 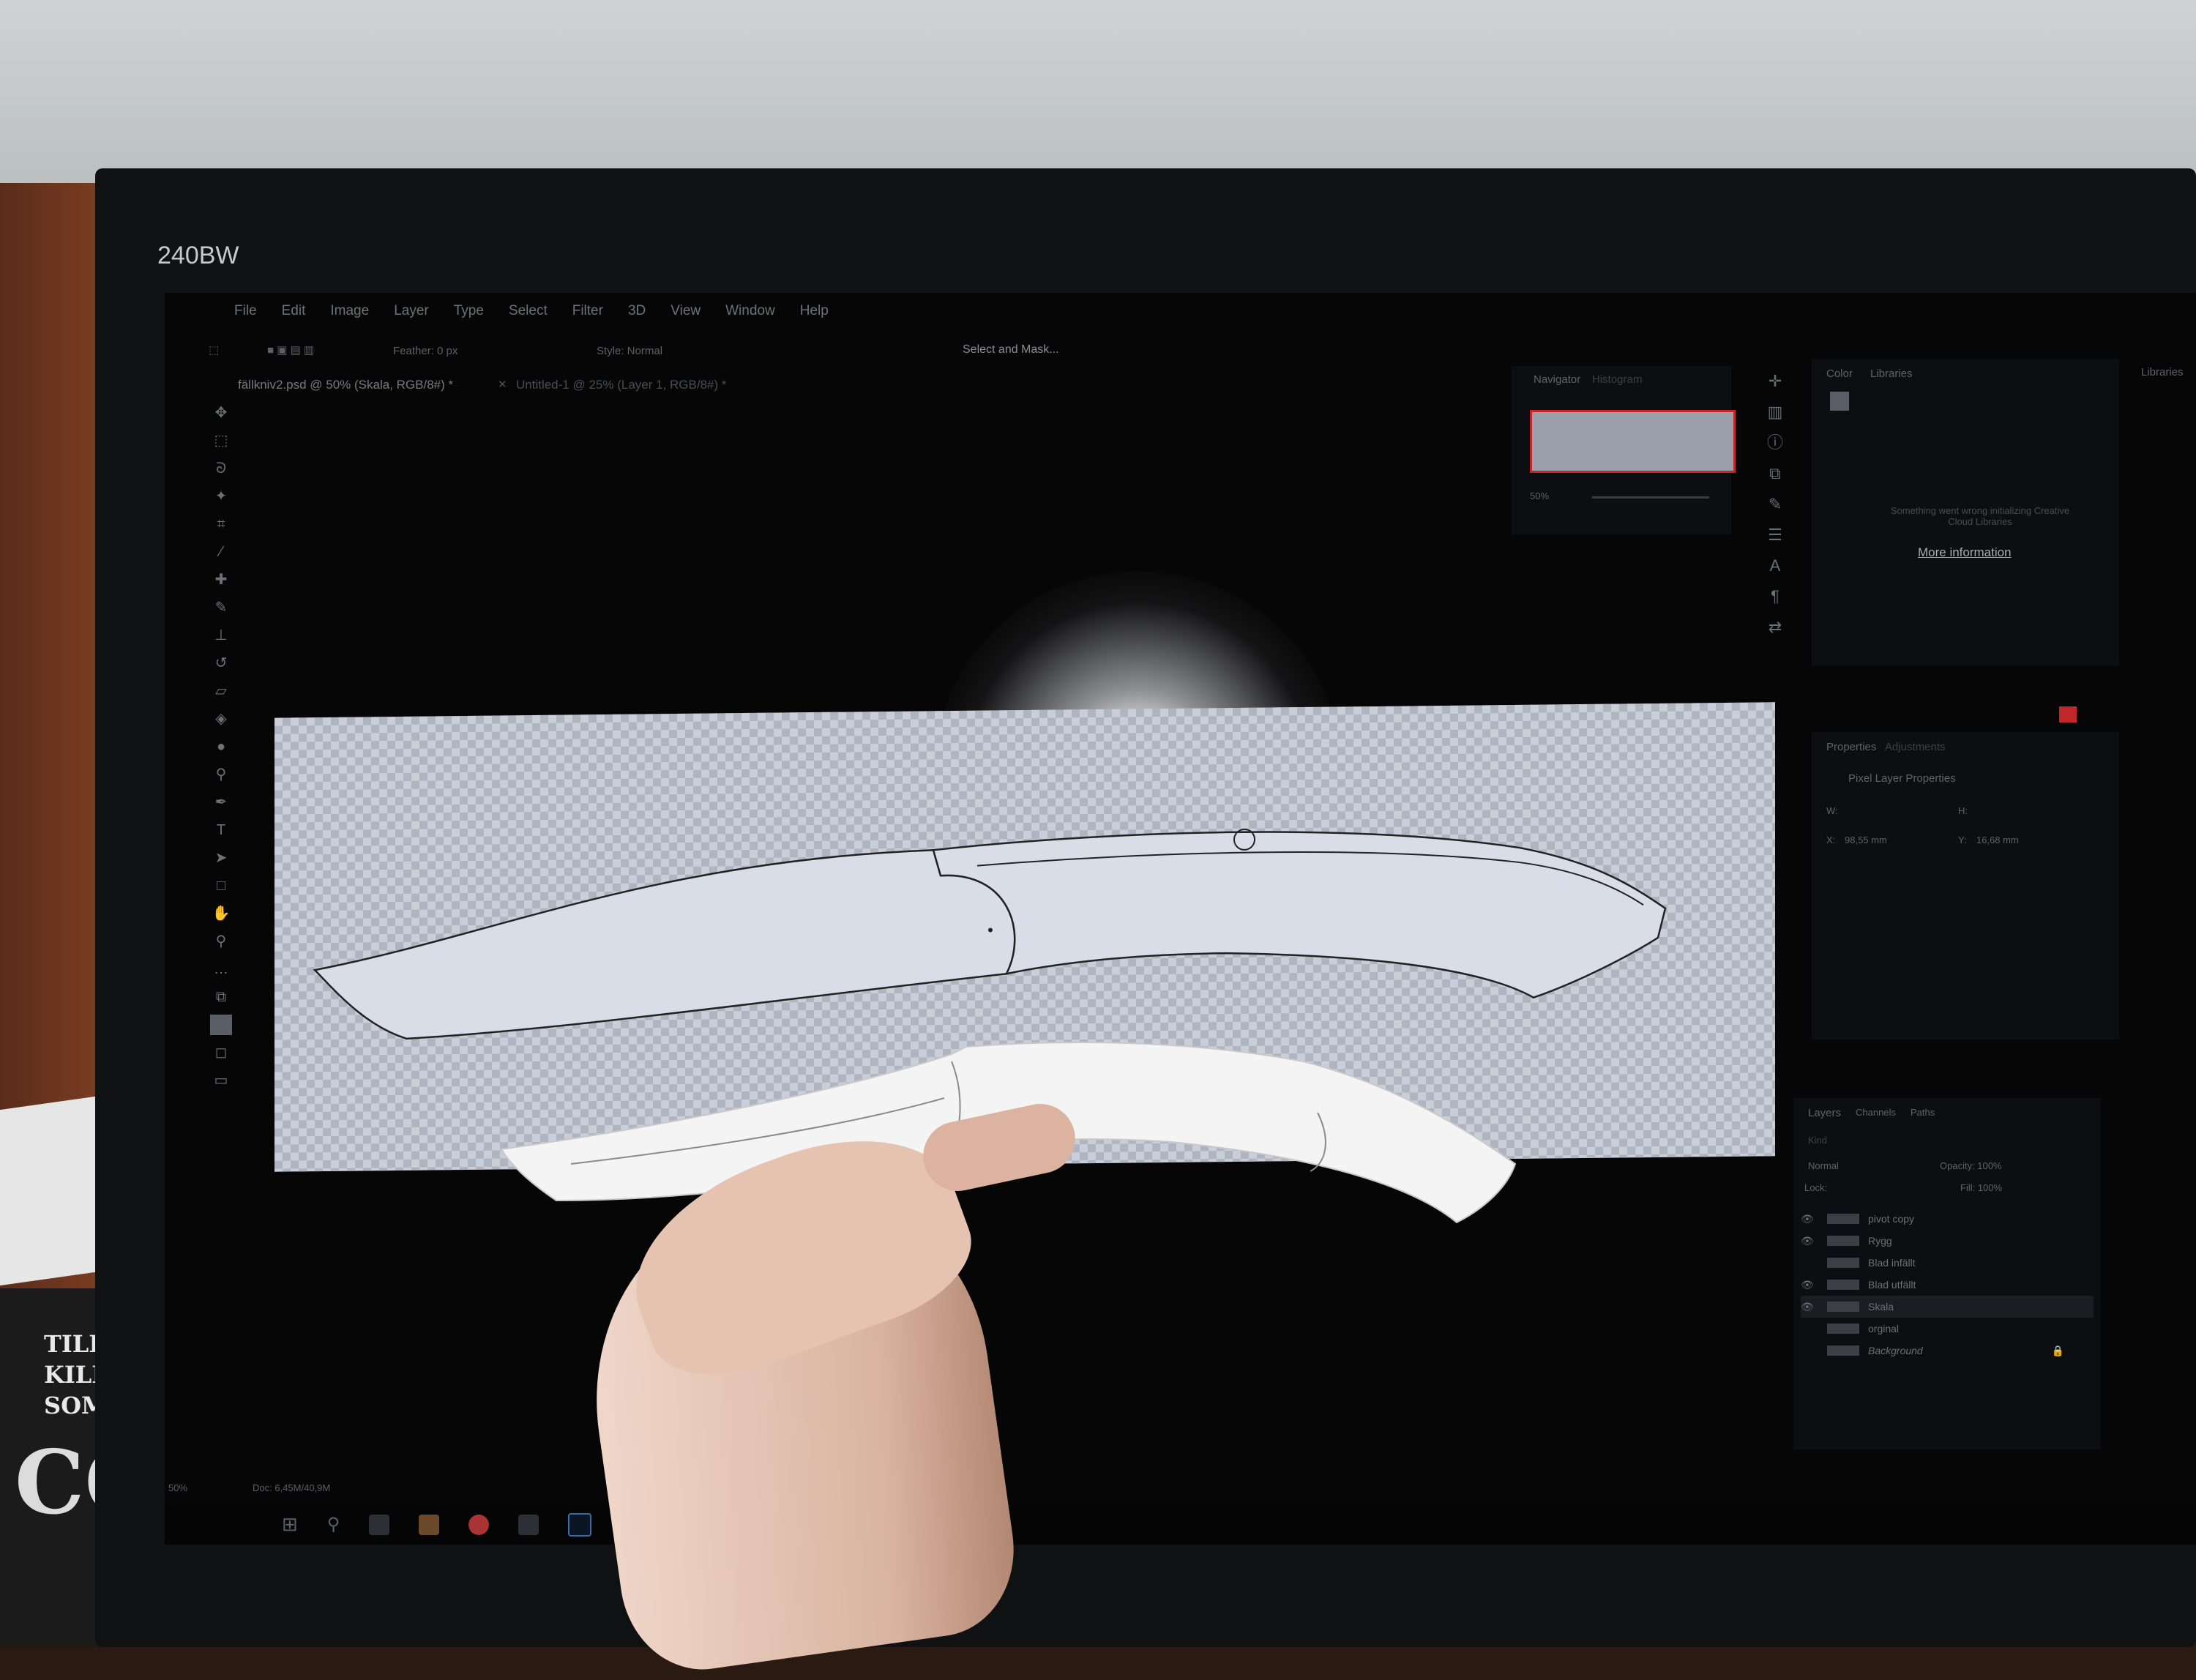 What do you see at coordinates (1008, 1133) in the screenshot?
I see `paper-knife-cutout` at bounding box center [1008, 1133].